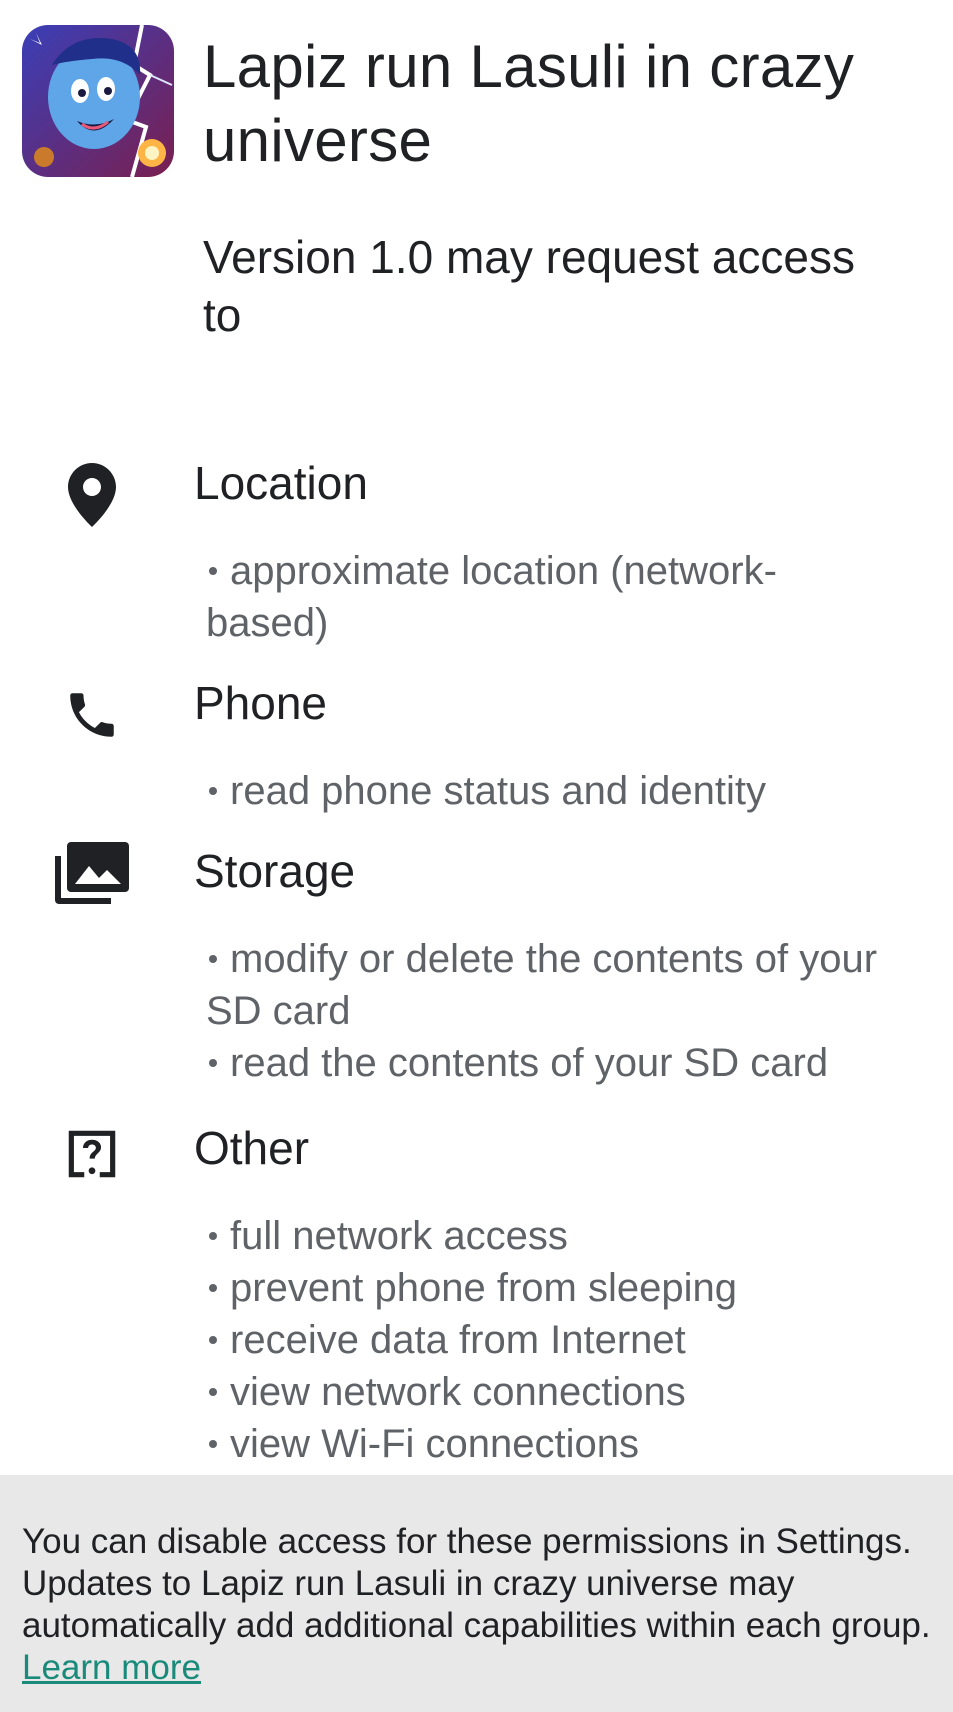 This screenshot has height=1712, width=953. I want to click on permission-item: prevent phone from sleeping, so click(546, 1288).